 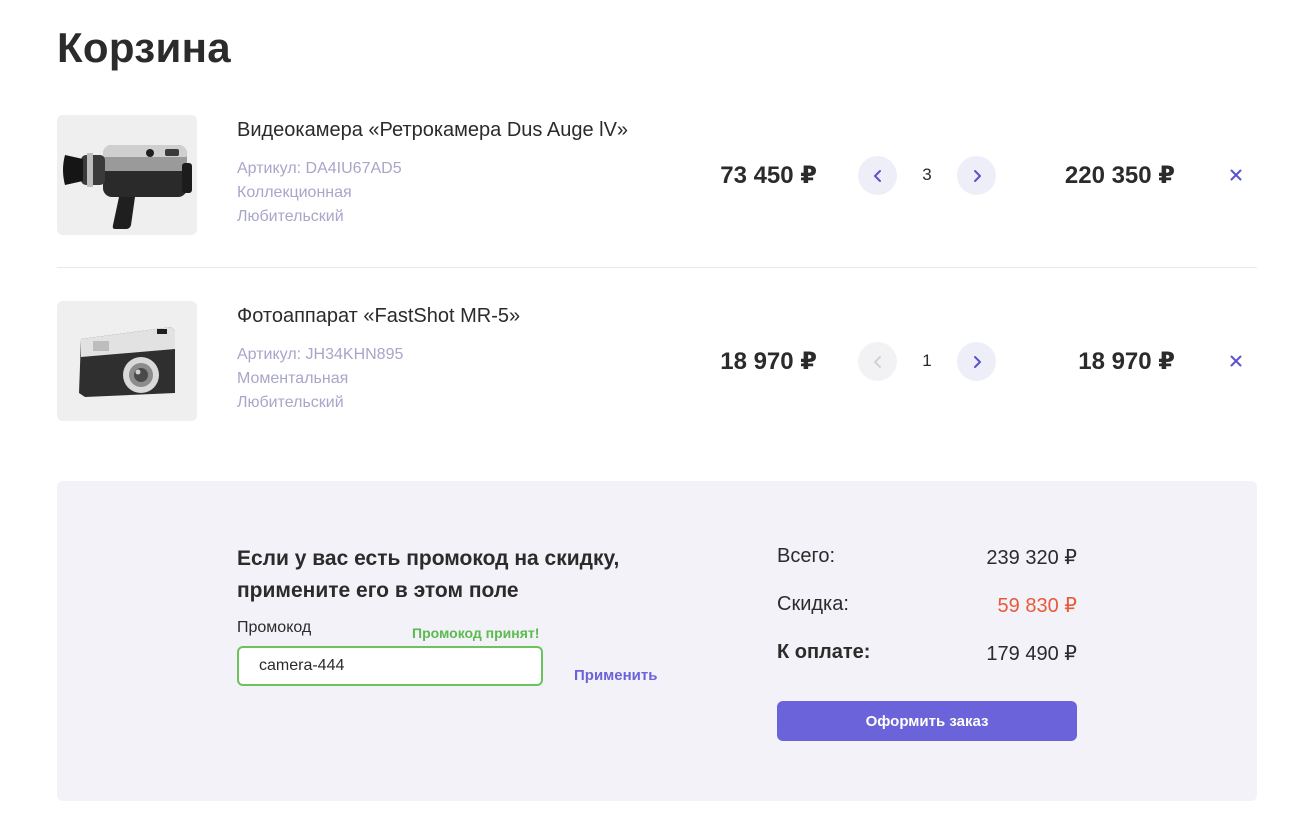 What do you see at coordinates (813, 604) in the screenshot?
I see `discount-label: Скидка:` at bounding box center [813, 604].